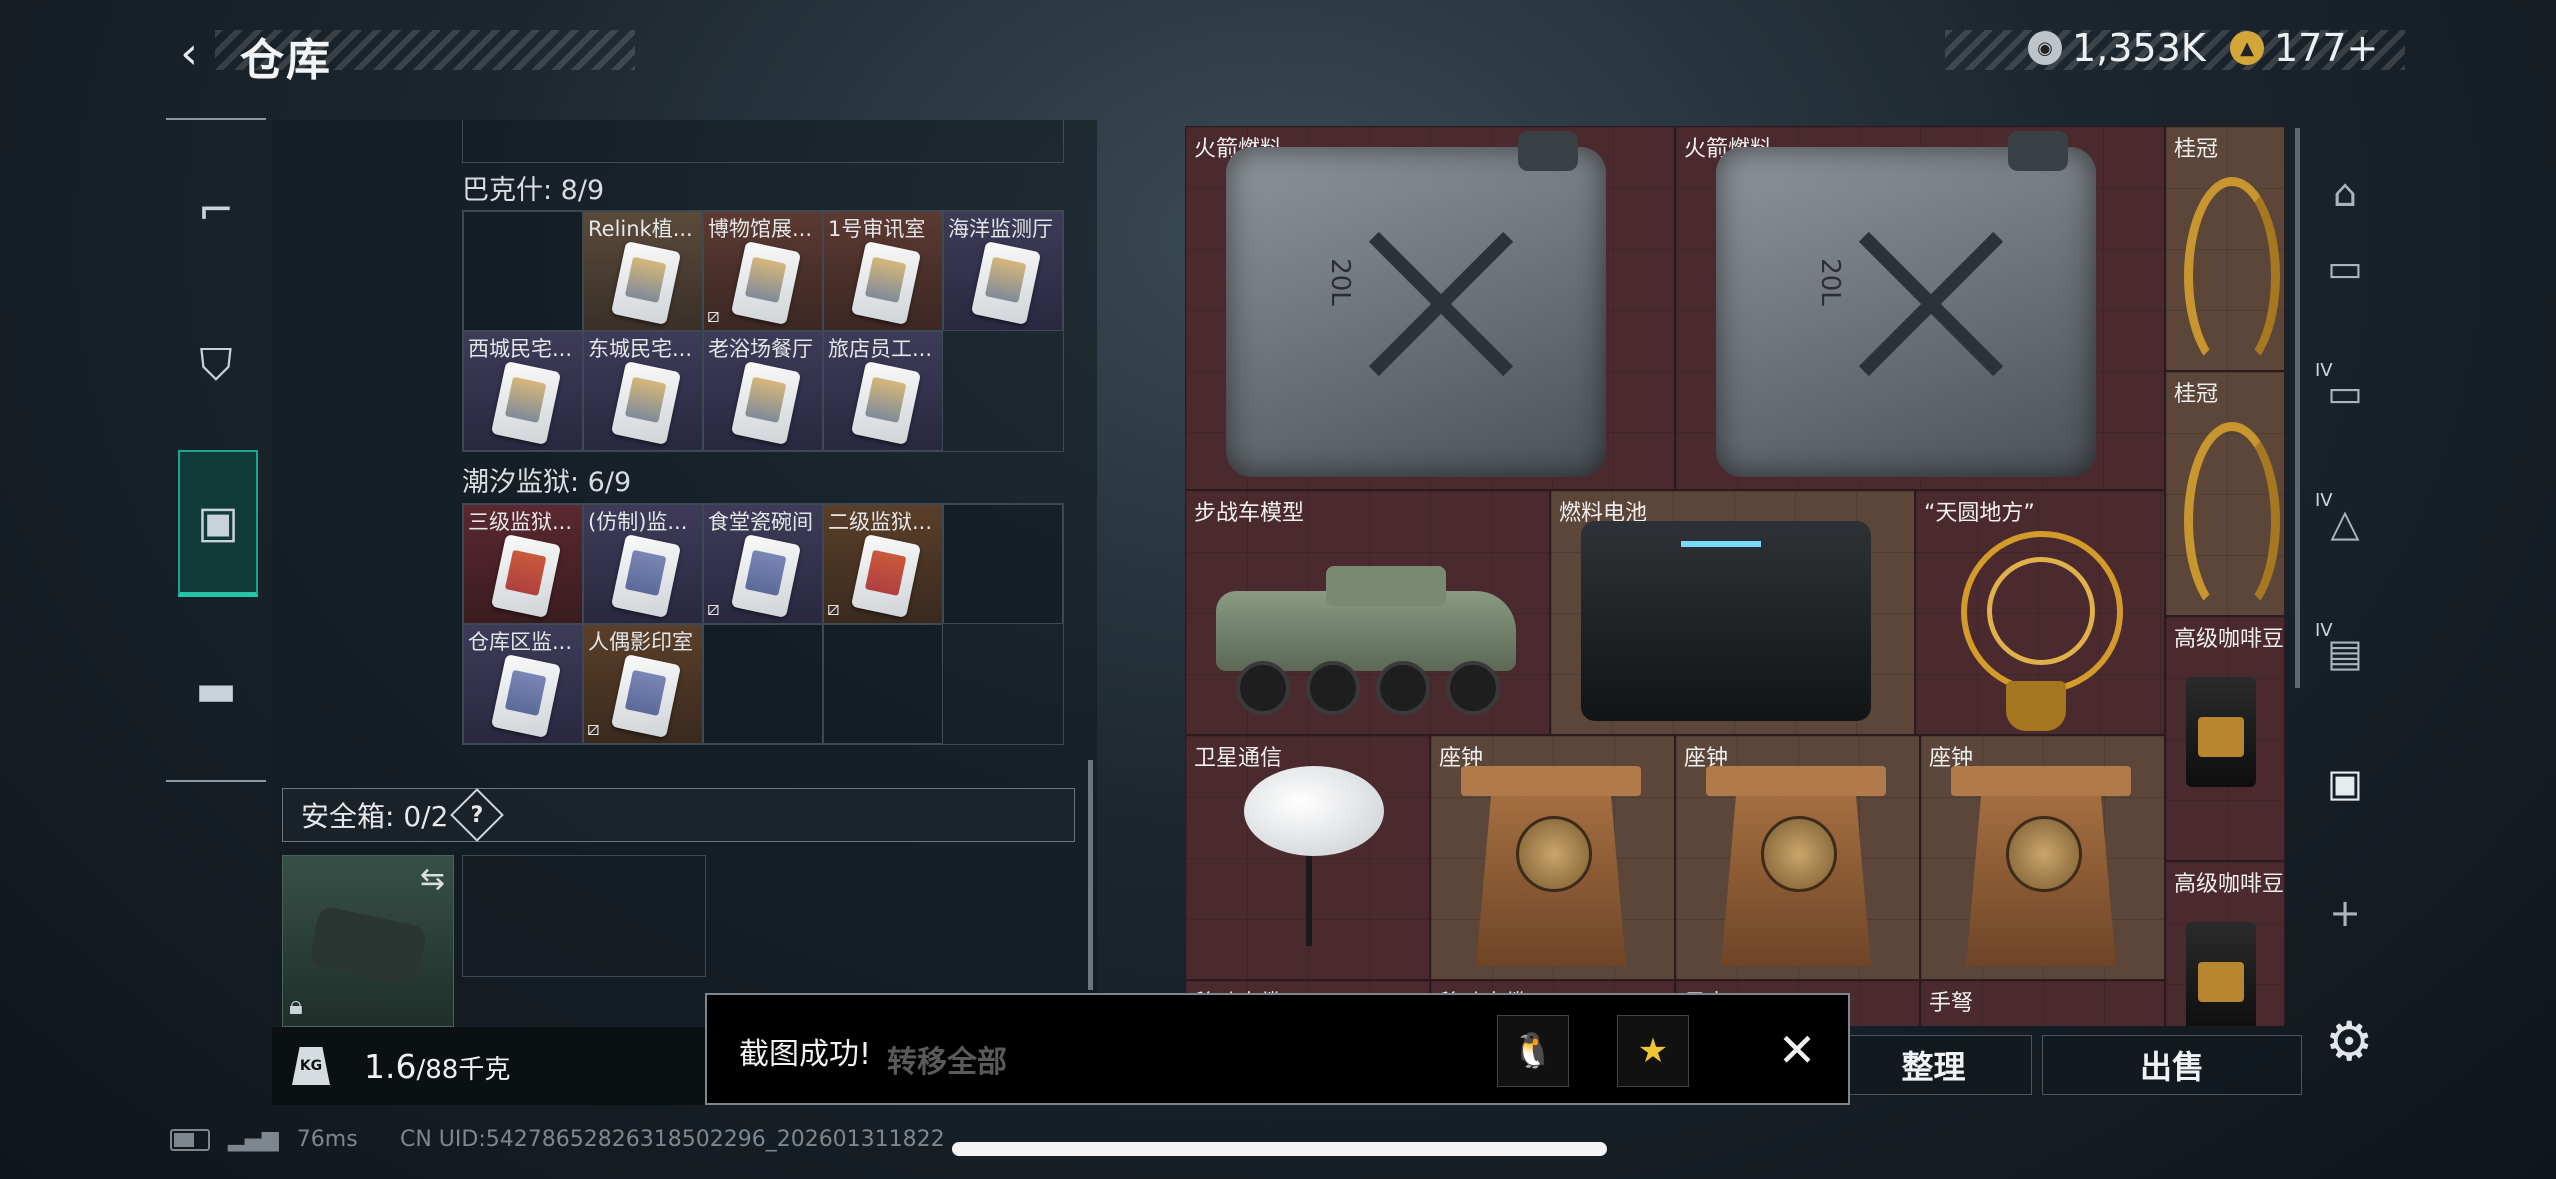  Describe the element at coordinates (533, 190) in the screenshot. I see `section-title-bakshi: 巴克什: 8/9` at that location.